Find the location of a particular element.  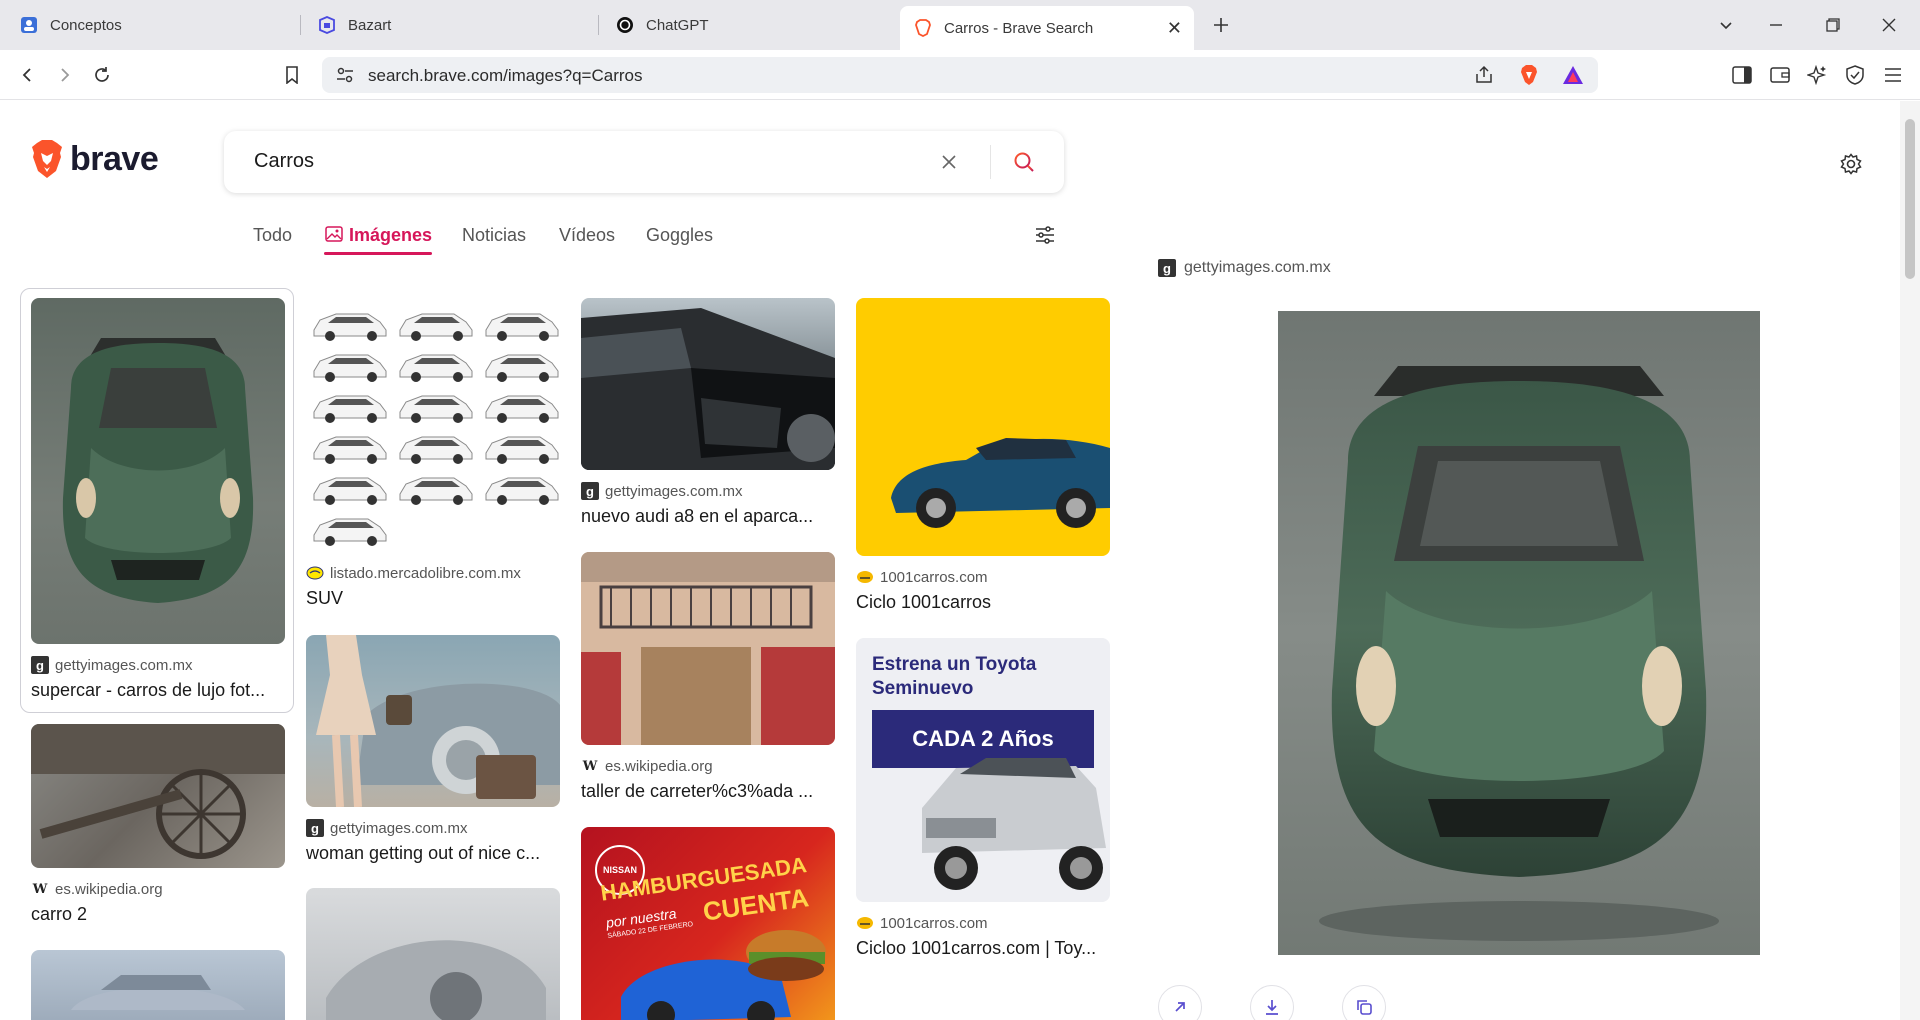

close-tab-icon: ✕ is located at coordinates (1174, 28).